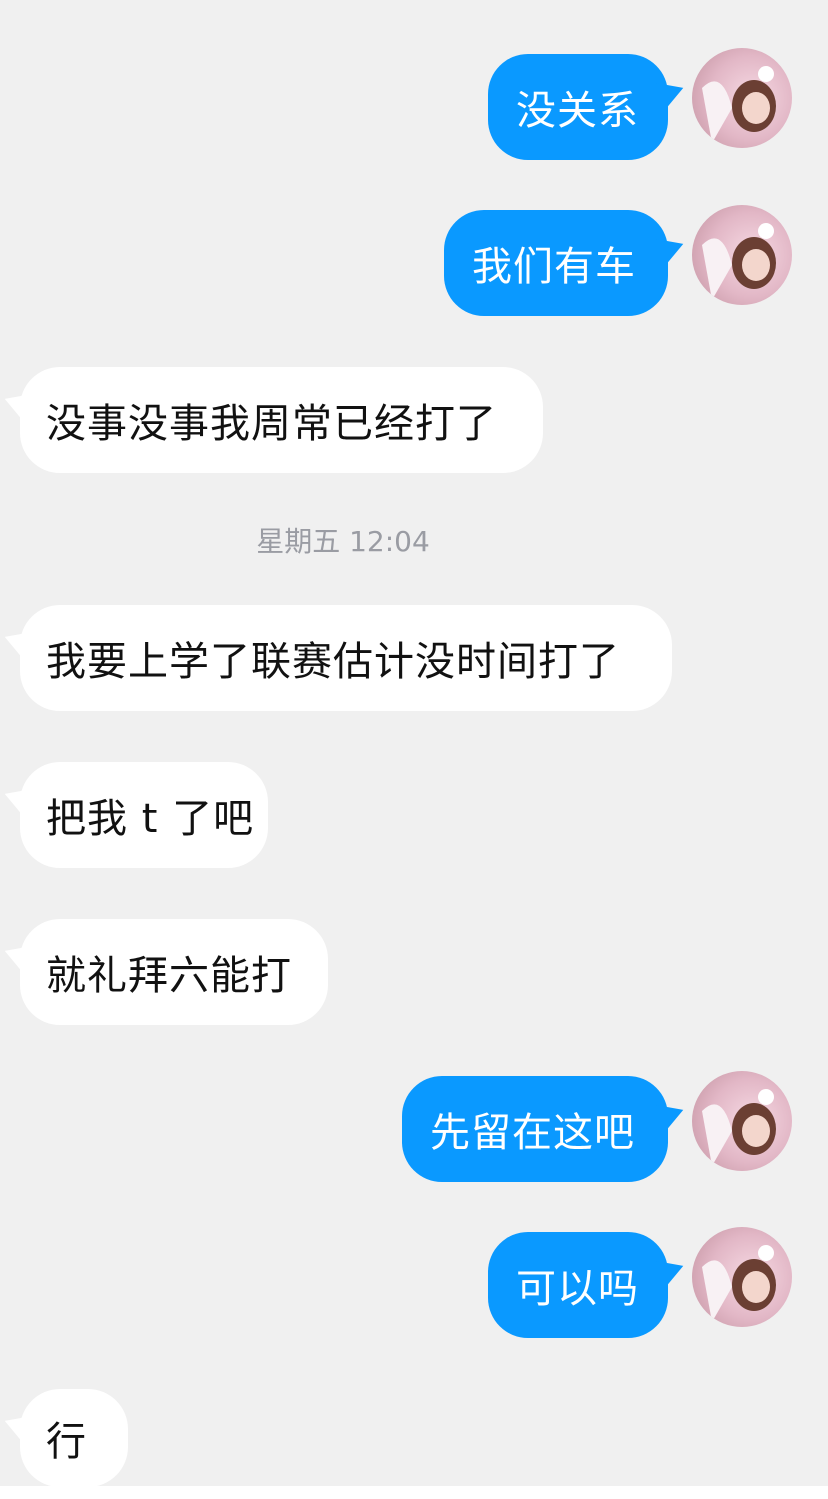 The height and width of the screenshot is (1499, 828). Describe the element at coordinates (169, 976) in the screenshot. I see `message-text: 就礼拜六能打` at that location.